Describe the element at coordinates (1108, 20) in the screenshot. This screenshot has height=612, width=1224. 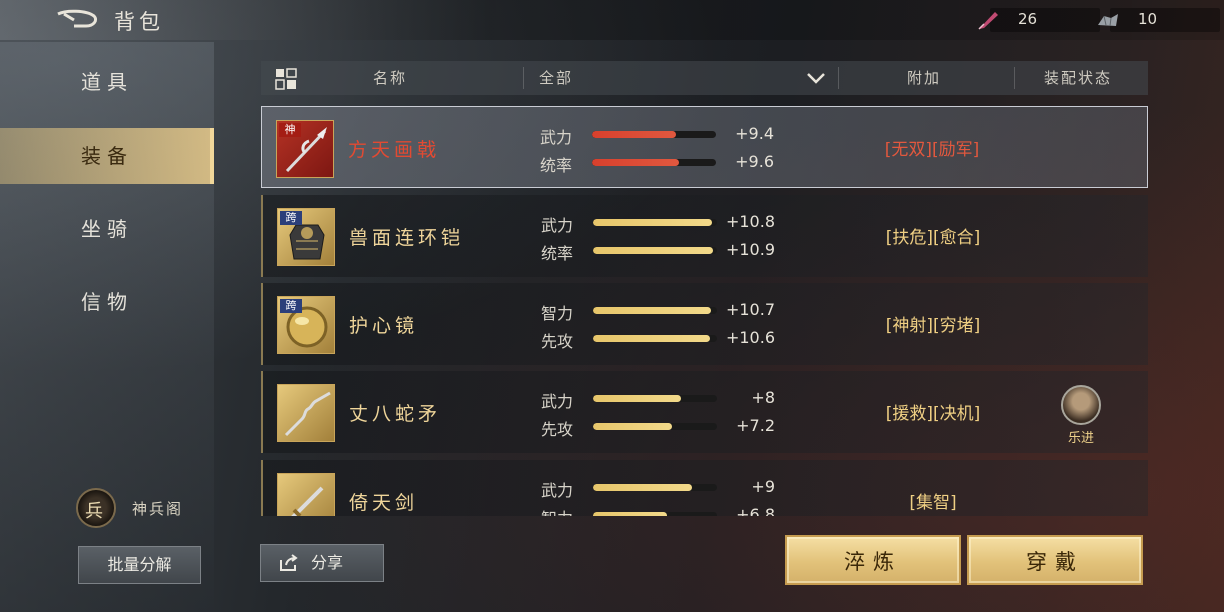
I see `ore-icon` at that location.